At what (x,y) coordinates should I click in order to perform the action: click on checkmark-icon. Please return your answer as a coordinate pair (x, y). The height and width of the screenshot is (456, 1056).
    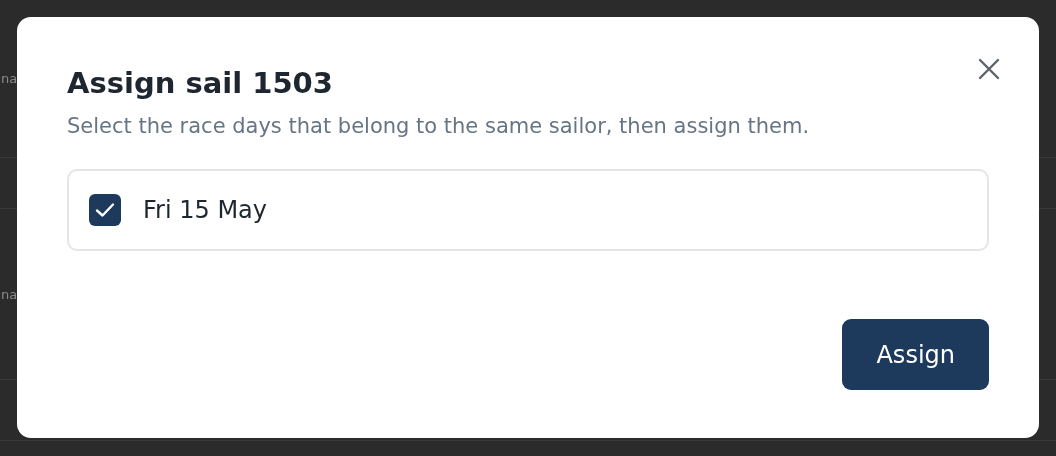
    Looking at the image, I should click on (105, 210).